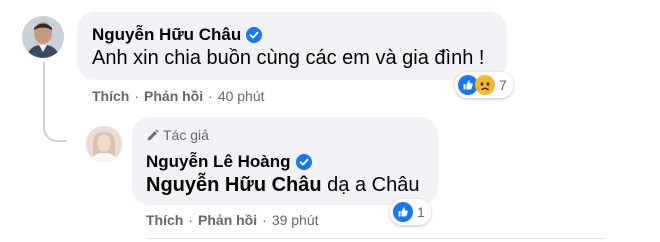  I want to click on reaction-count: 7, so click(503, 85).